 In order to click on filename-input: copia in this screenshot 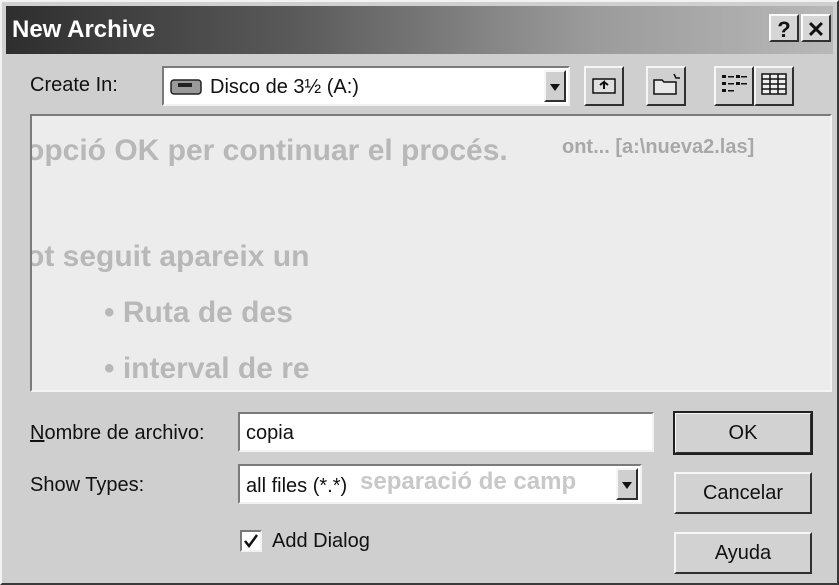, I will do `click(446, 432)`.